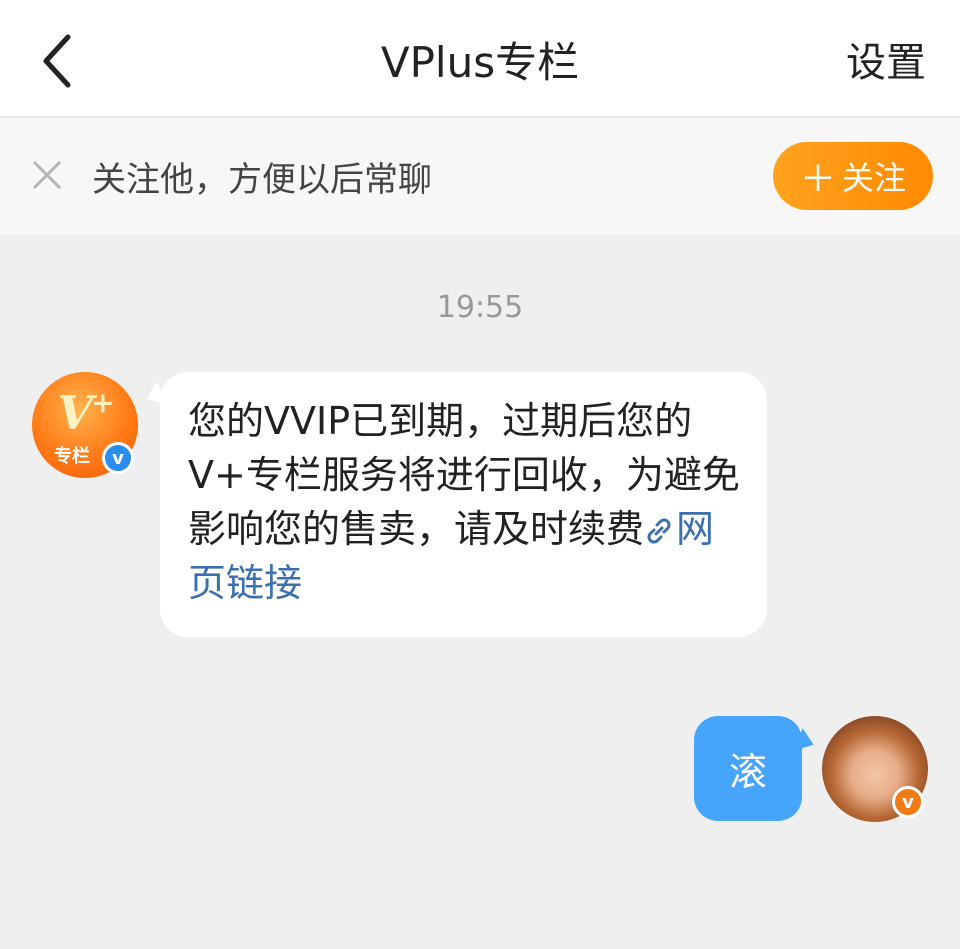 Image resolution: width=960 pixels, height=949 pixels. I want to click on outgoing-message-bubble: 滚, so click(748, 768).